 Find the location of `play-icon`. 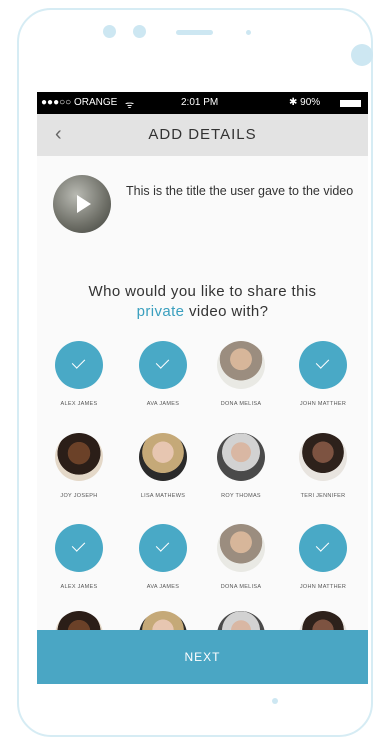

play-icon is located at coordinates (84, 204).